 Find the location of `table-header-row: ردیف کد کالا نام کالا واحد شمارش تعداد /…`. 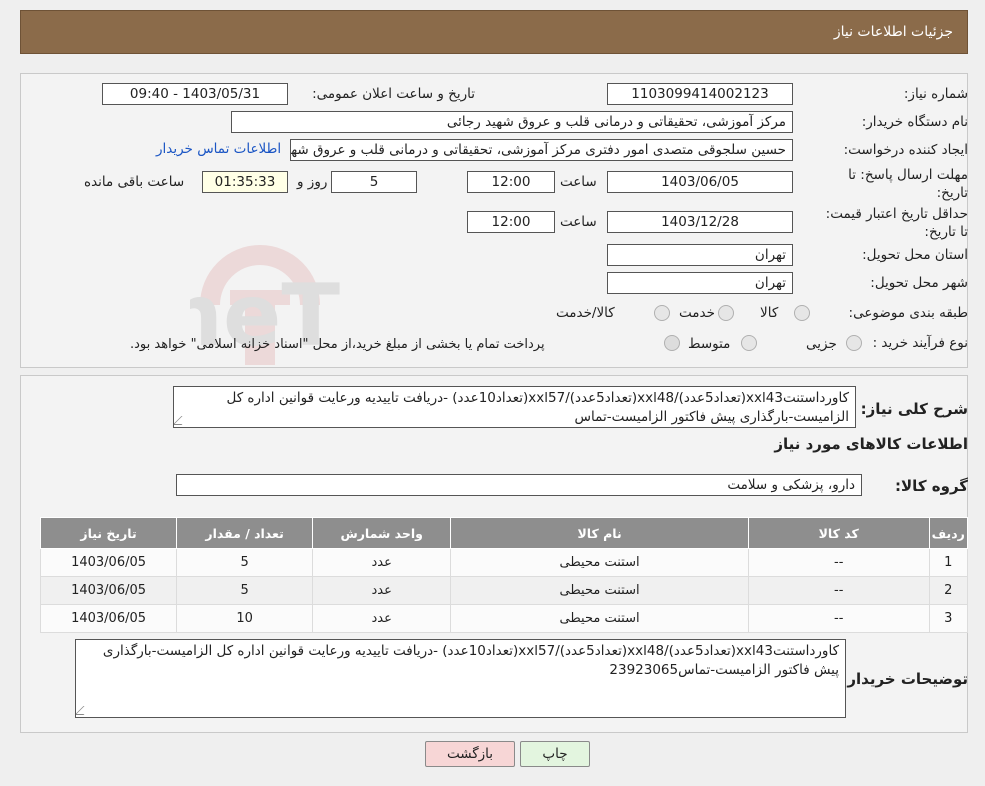

table-header-row: ردیف کد کالا نام کالا واحد شمارش تعداد /… is located at coordinates (504, 533).